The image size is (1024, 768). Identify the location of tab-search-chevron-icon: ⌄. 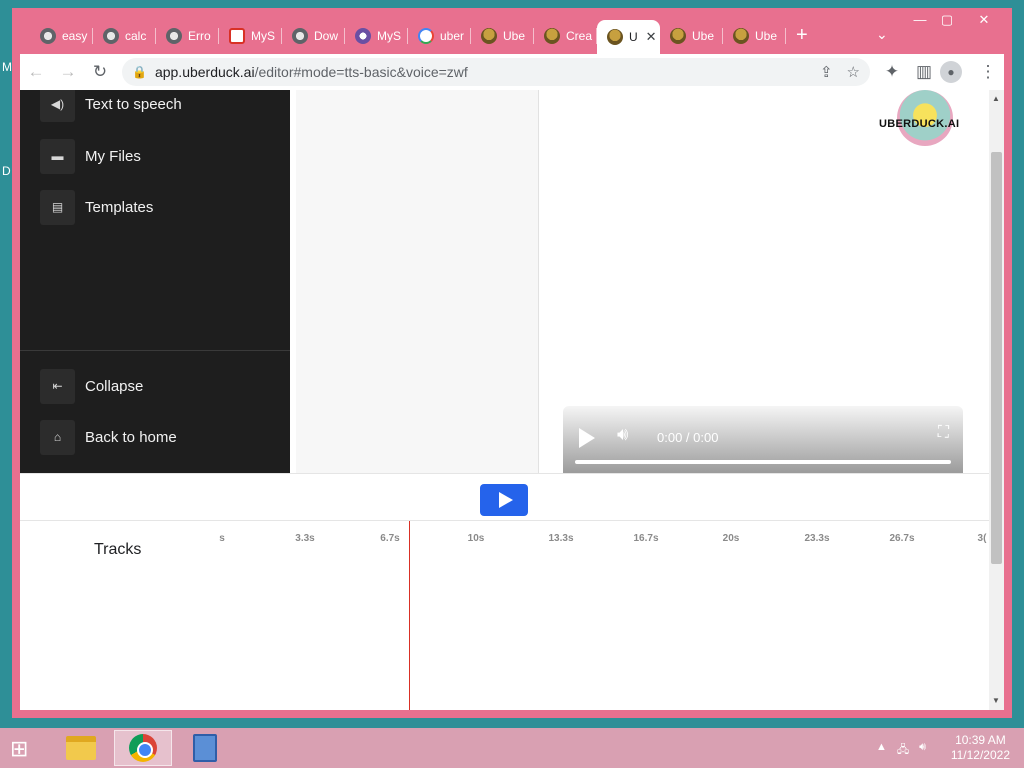
(882, 34).